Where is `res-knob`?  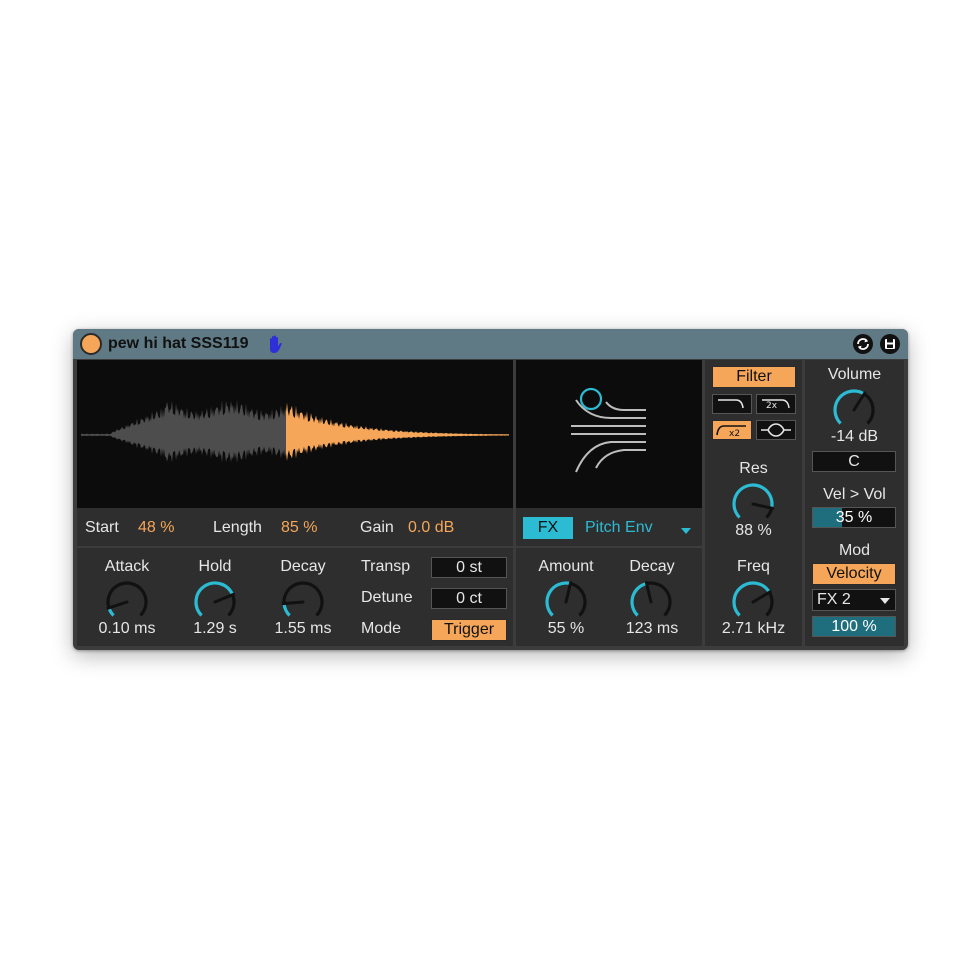 res-knob is located at coordinates (753, 504).